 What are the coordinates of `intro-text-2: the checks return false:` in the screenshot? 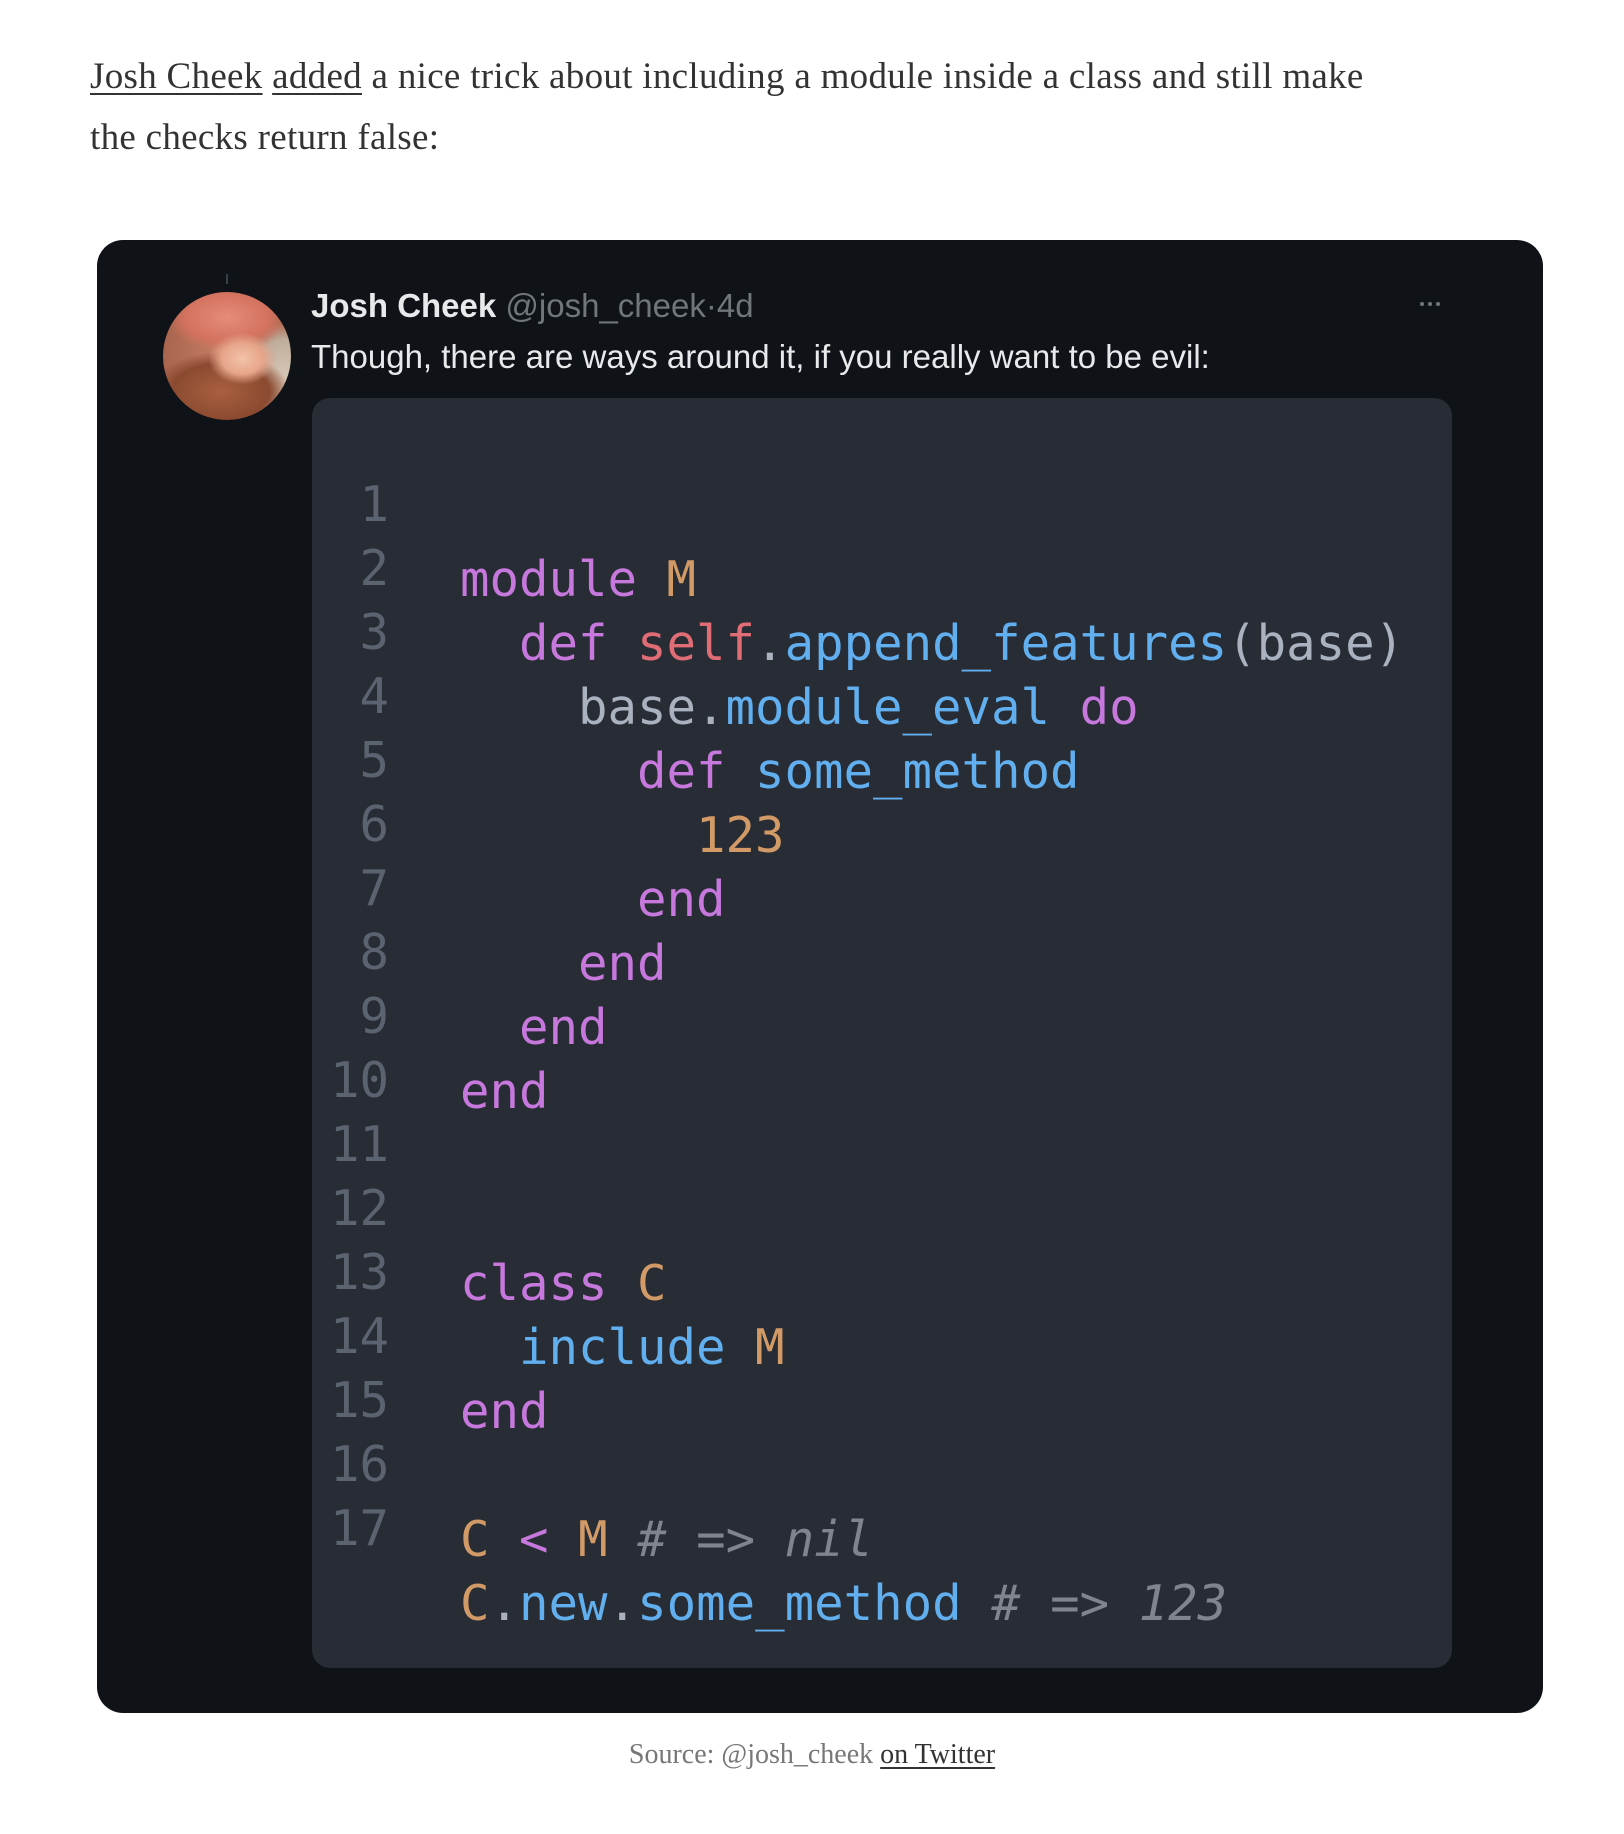 It's located at (265, 137).